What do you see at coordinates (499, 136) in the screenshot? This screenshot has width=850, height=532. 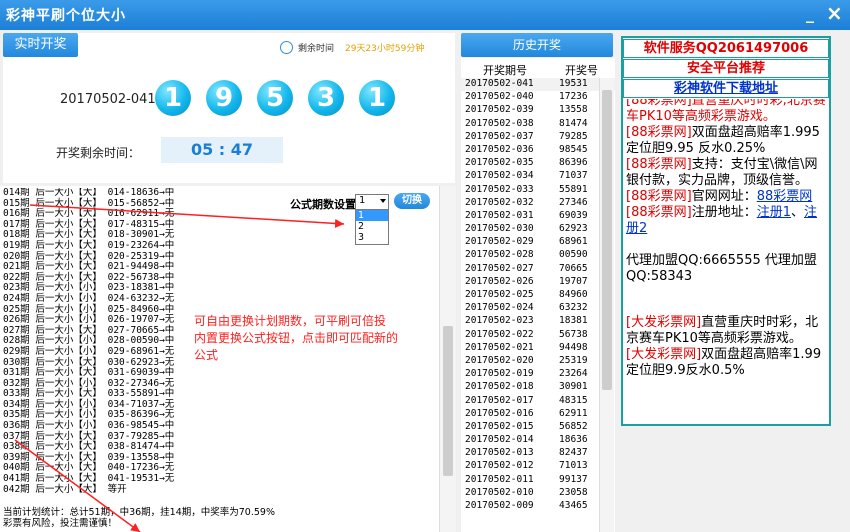 I see `history-period: 20170502-037` at bounding box center [499, 136].